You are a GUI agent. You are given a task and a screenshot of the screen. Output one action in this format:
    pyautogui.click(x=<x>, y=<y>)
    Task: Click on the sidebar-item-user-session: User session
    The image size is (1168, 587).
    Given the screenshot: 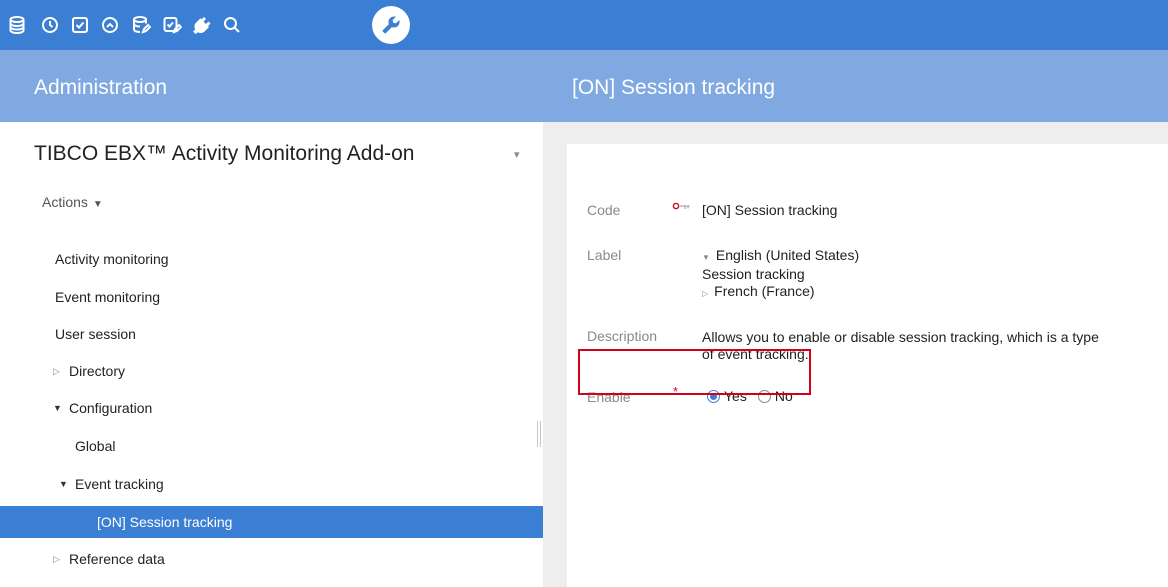 What is the action you would take?
    pyautogui.click(x=271, y=334)
    